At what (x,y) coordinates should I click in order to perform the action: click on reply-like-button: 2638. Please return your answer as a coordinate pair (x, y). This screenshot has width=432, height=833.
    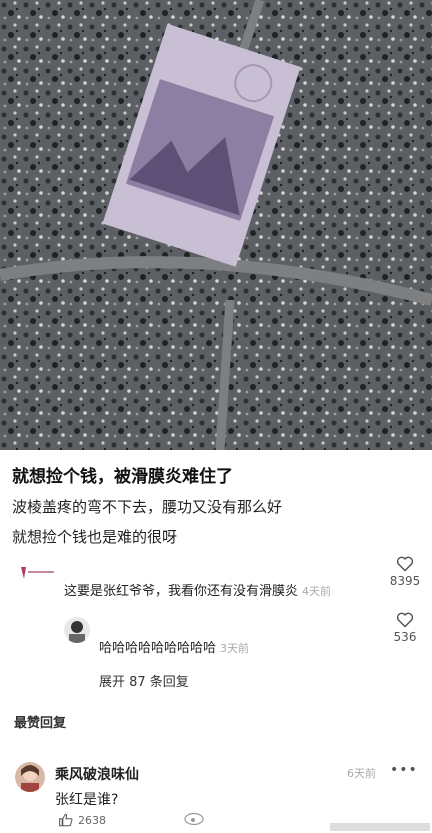
    Looking at the image, I should click on (82, 820).